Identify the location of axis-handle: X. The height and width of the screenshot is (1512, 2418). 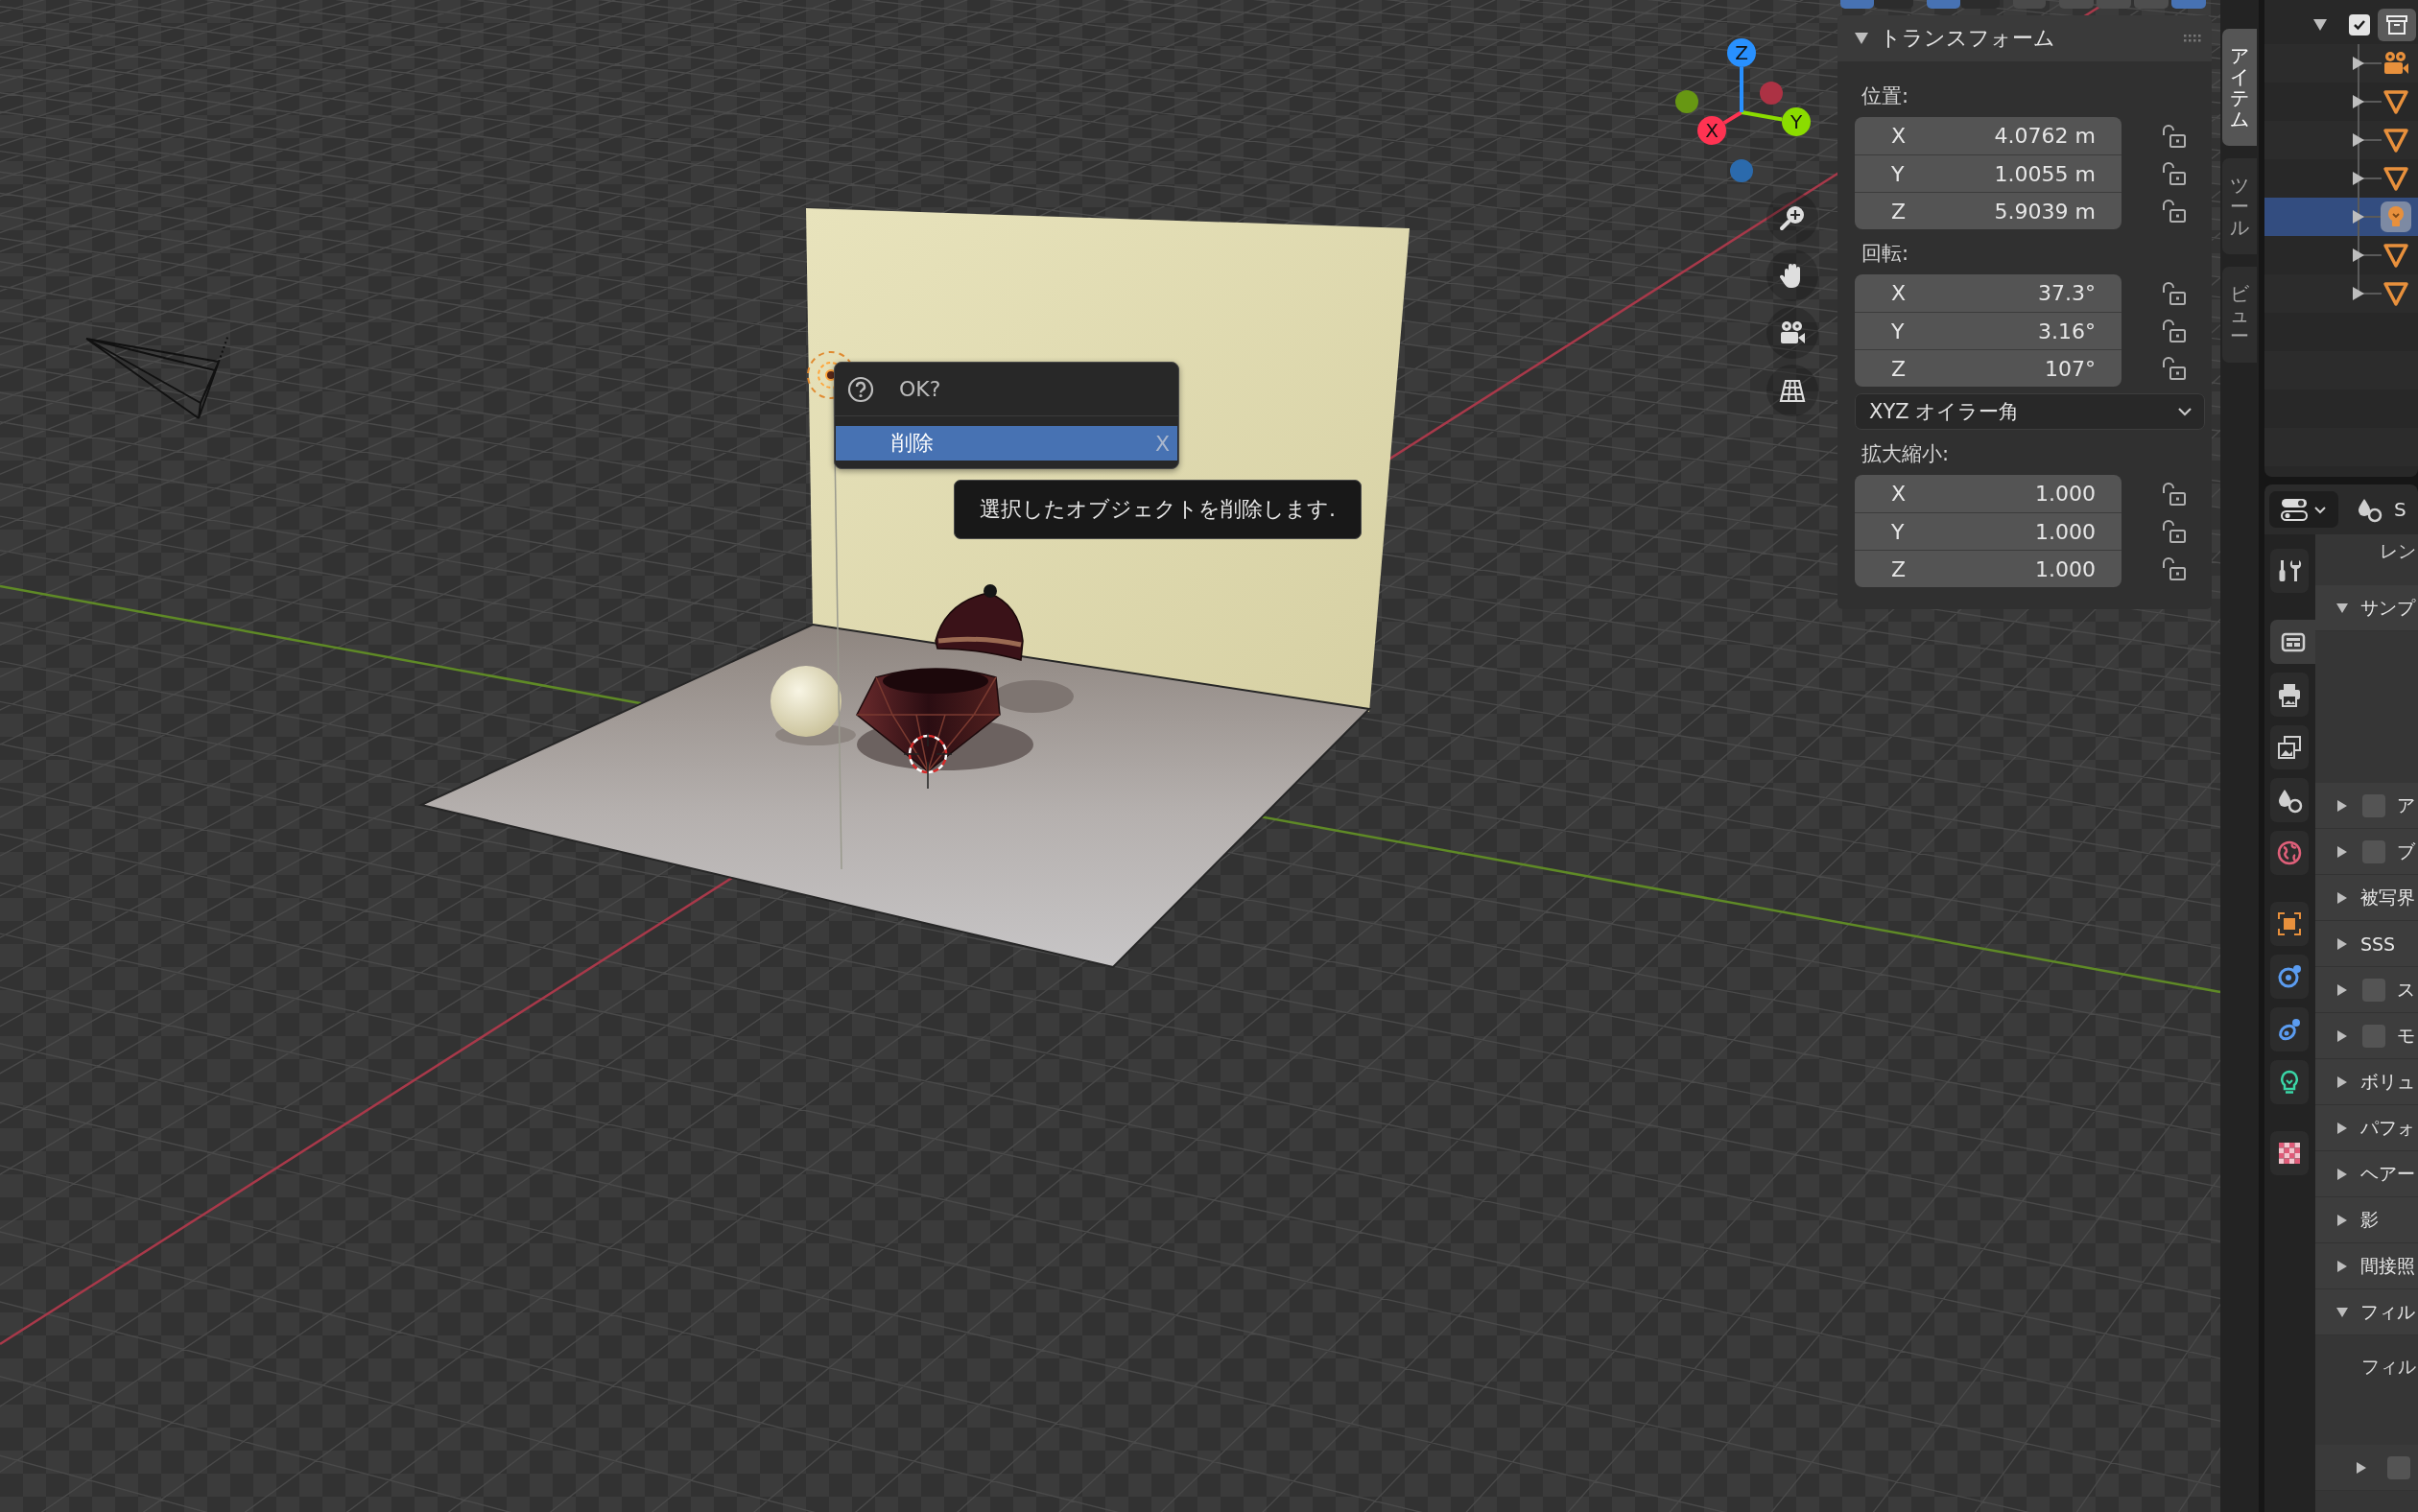
(1712, 130).